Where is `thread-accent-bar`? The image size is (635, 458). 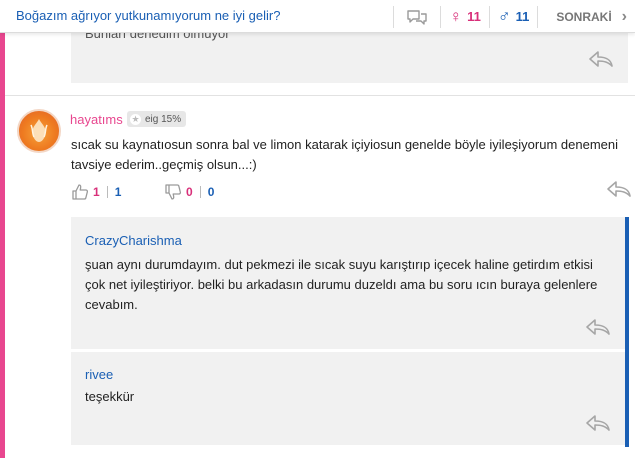 thread-accent-bar is located at coordinates (627, 332).